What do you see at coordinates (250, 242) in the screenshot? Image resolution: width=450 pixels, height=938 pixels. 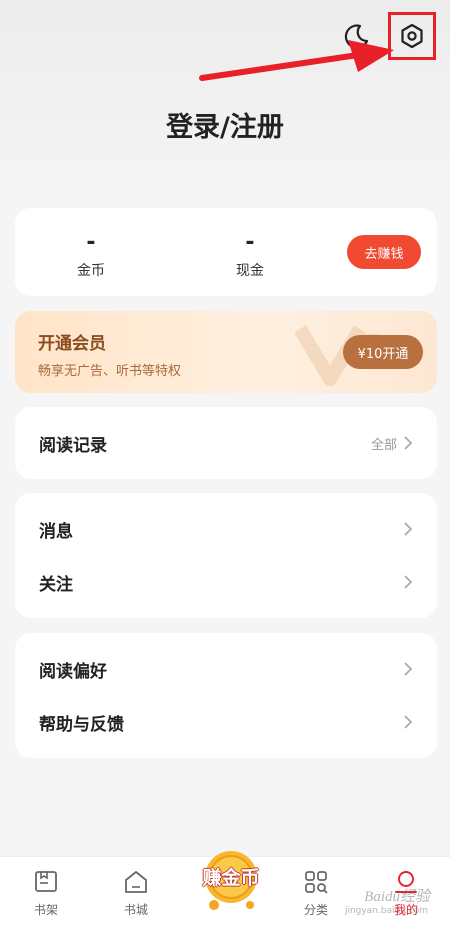 I see `cash-value: -` at bounding box center [250, 242].